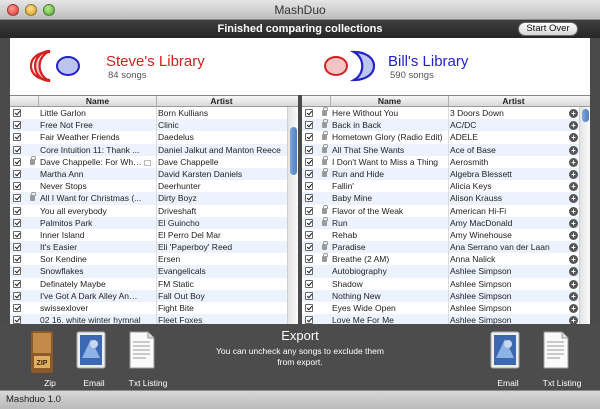 This screenshot has height=409, width=600. What do you see at coordinates (584, 215) in the screenshot?
I see `right-scrollbar` at bounding box center [584, 215].